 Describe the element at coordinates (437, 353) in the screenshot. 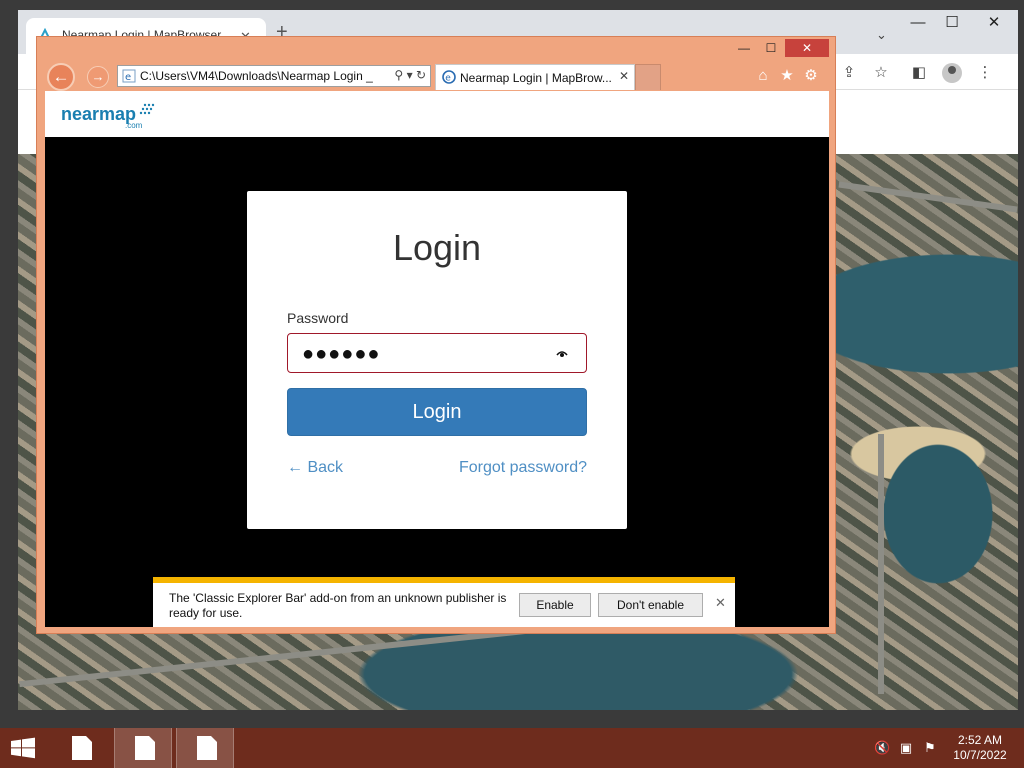

I see `password-field: ●●●●●●` at that location.